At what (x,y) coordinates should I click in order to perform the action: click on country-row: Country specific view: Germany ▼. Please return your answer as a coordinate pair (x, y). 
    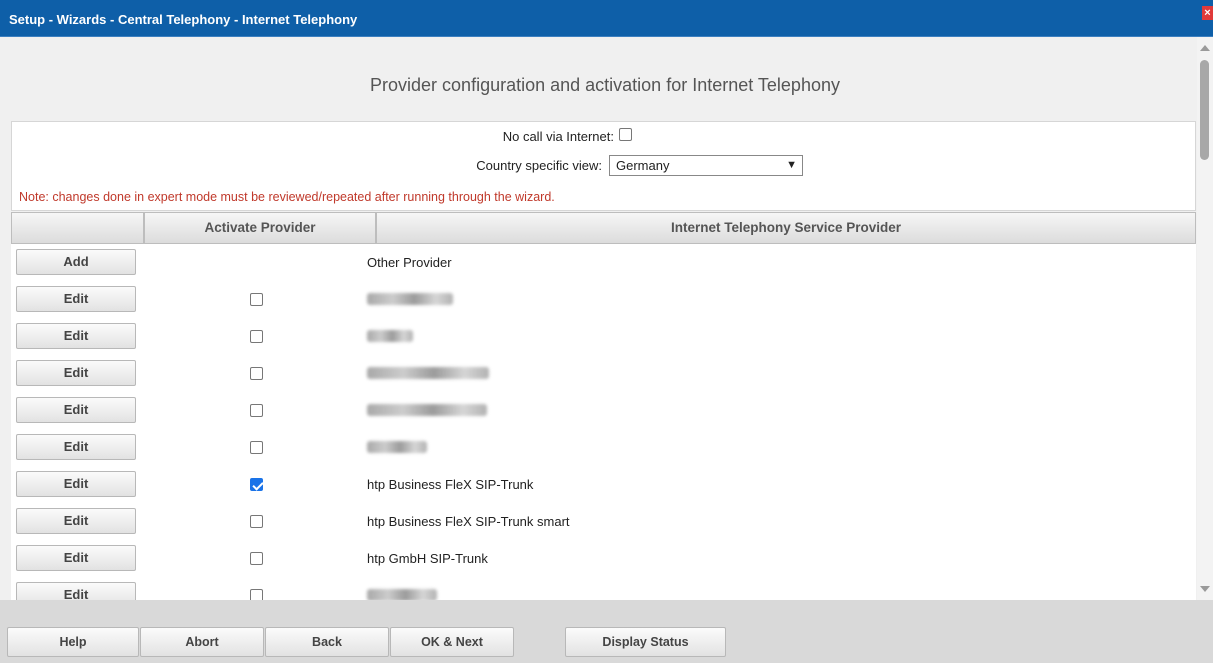
    Looking at the image, I should click on (604, 165).